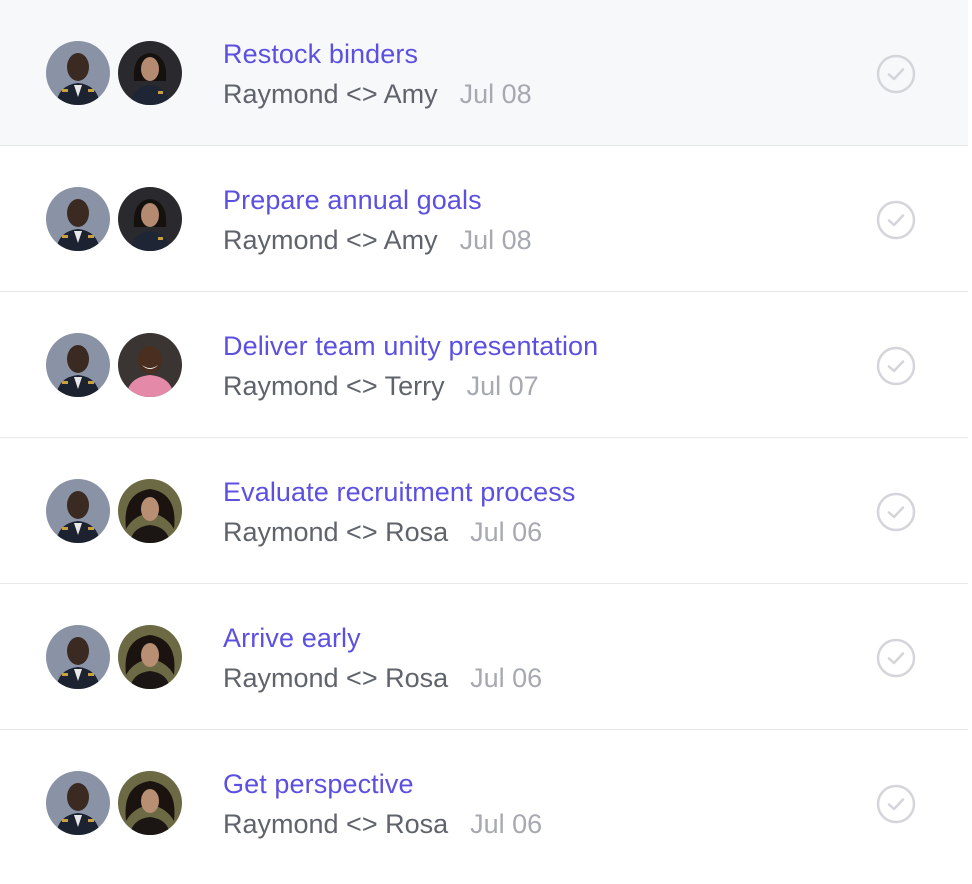 This screenshot has width=972, height=884. Describe the element at coordinates (502, 386) in the screenshot. I see `task-date: Jul 07` at that location.